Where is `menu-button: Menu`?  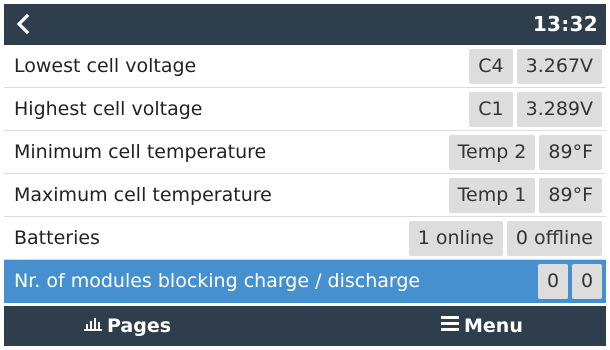
menu-button: Menu is located at coordinates (482, 326).